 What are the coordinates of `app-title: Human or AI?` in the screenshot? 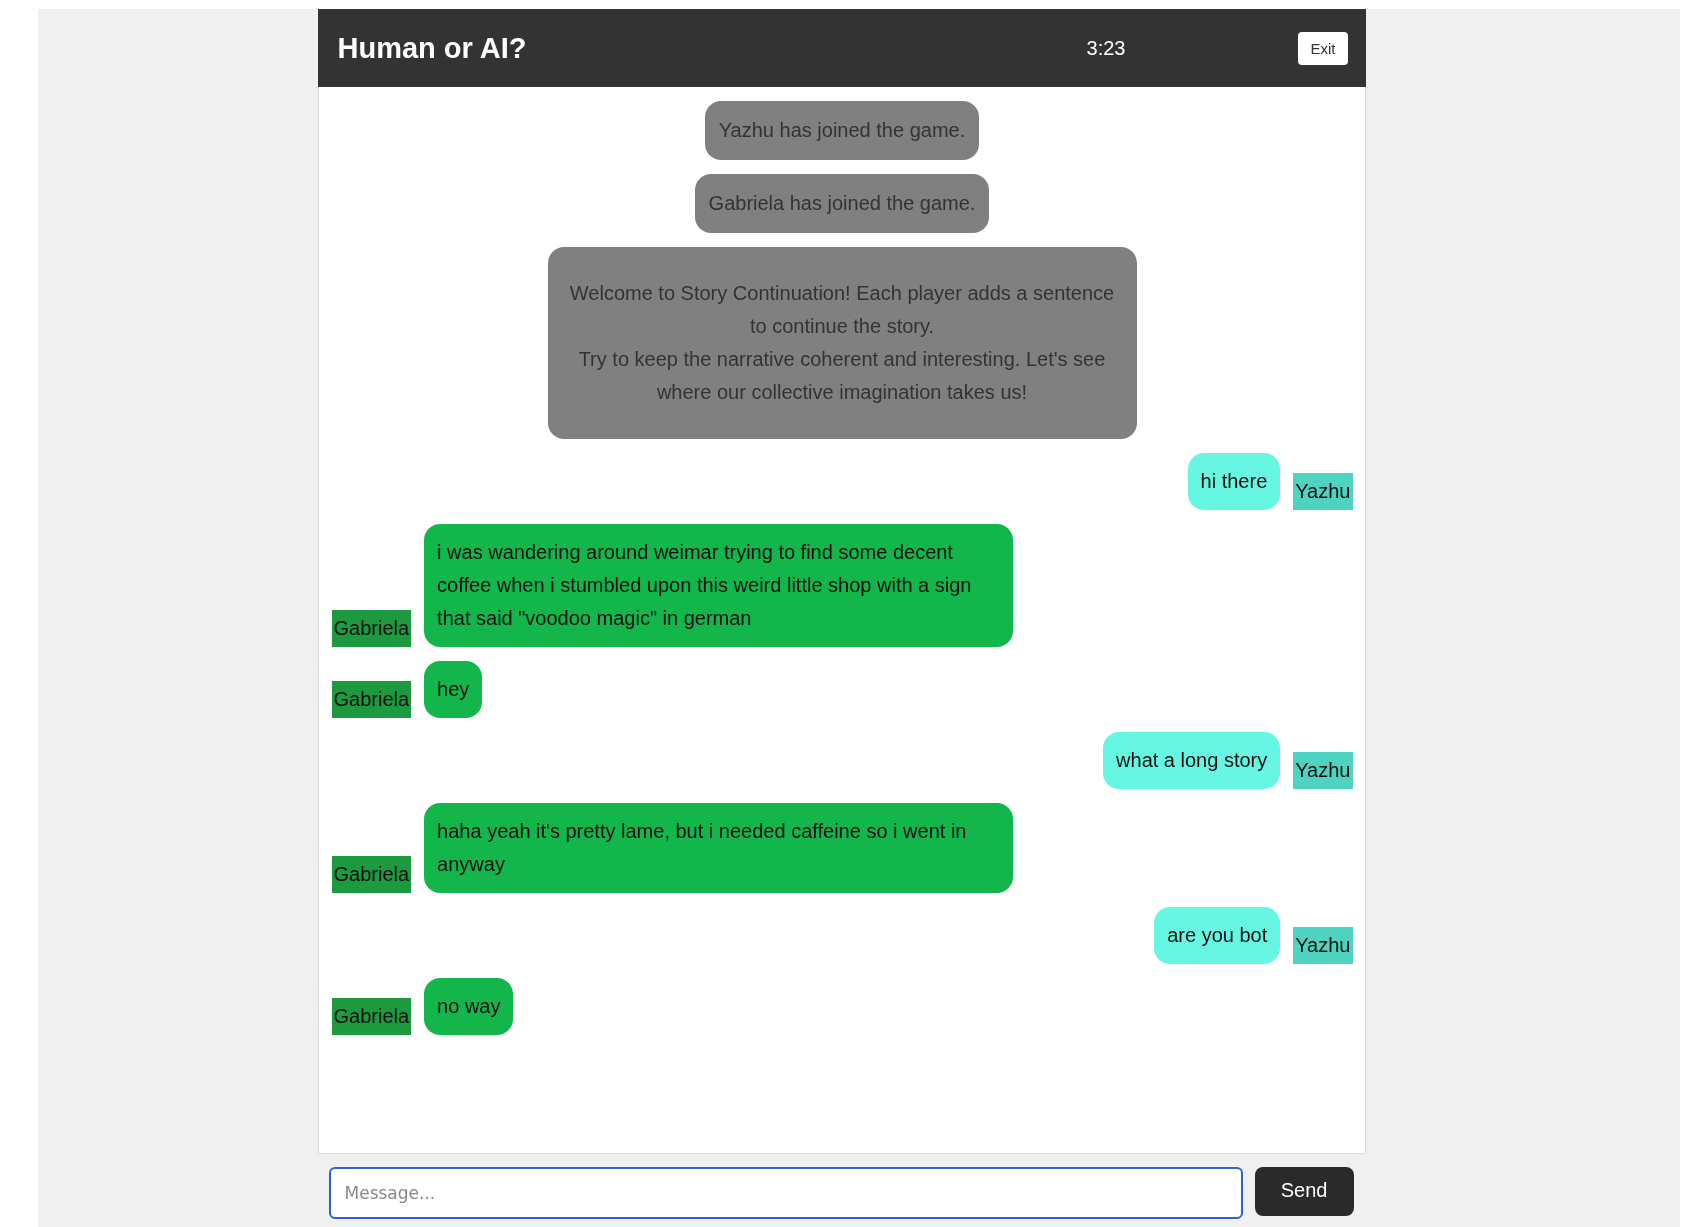 It's located at (432, 48).